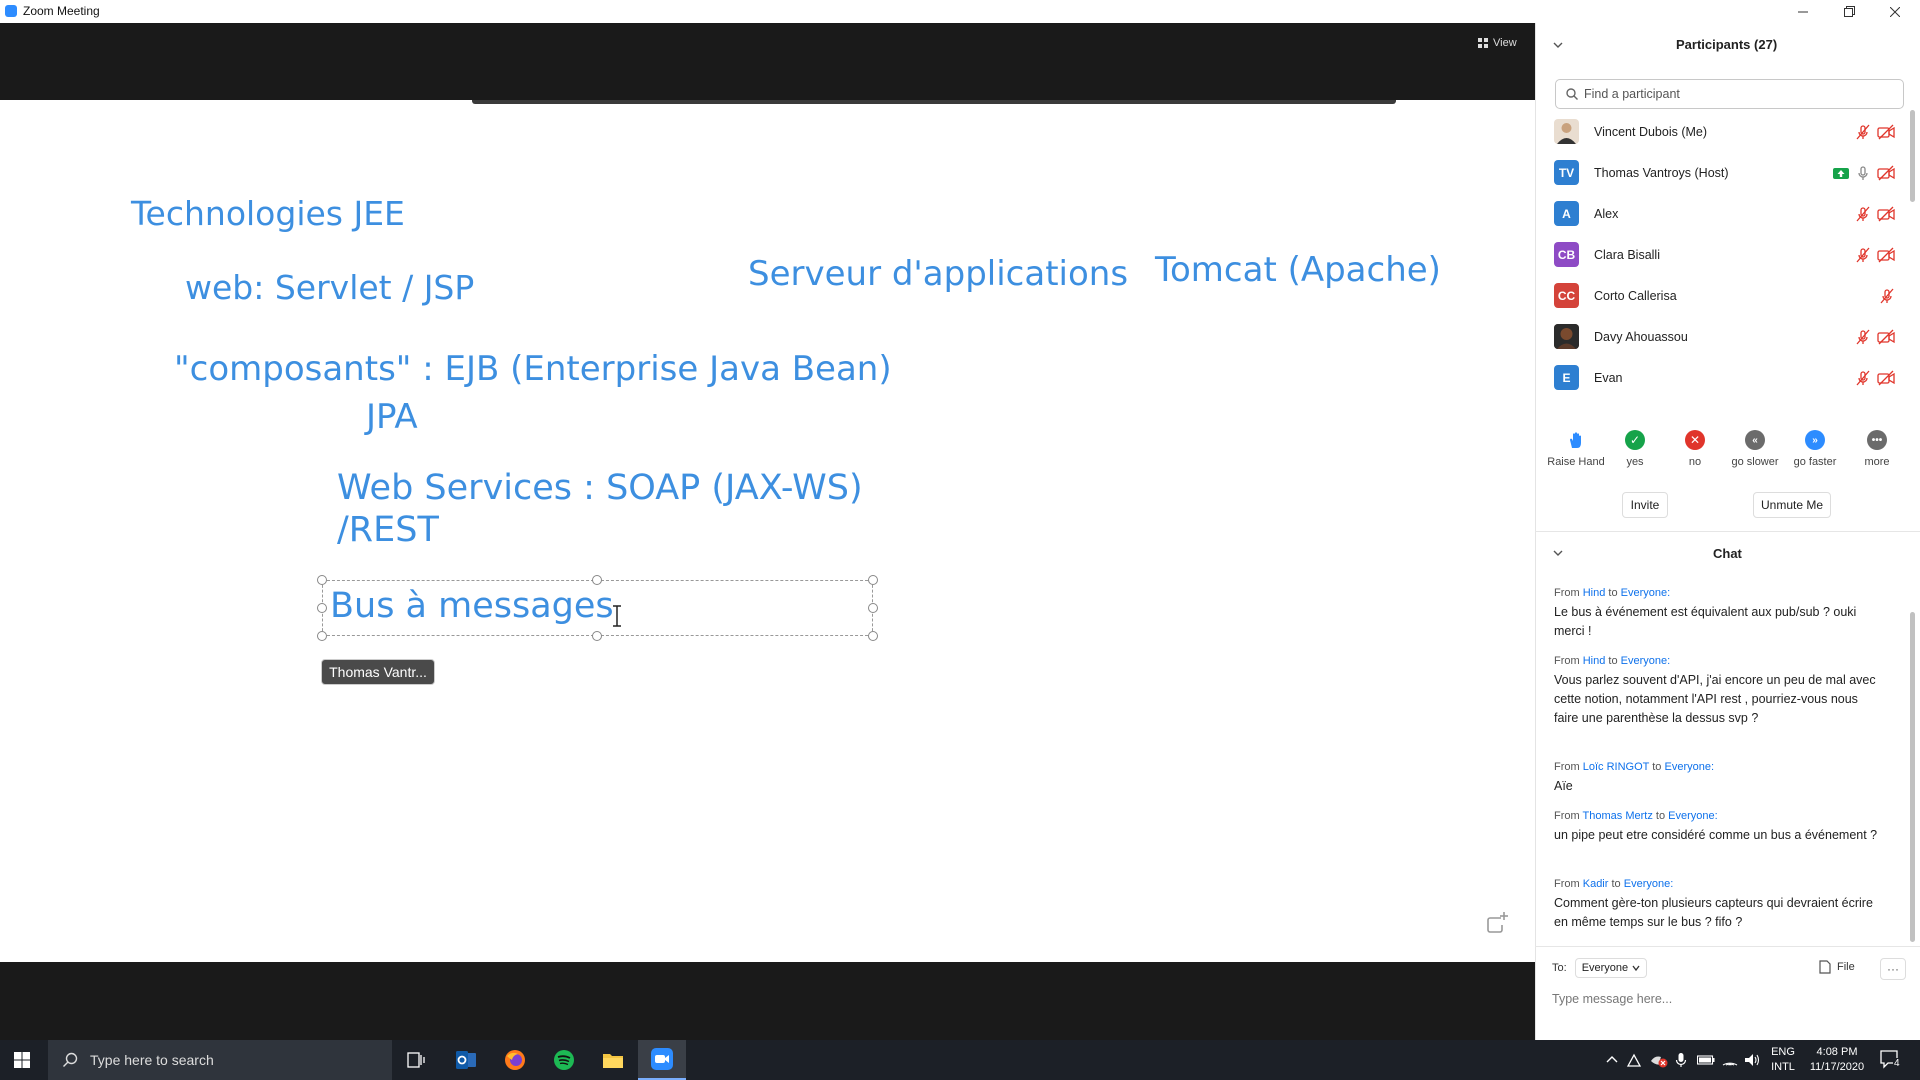 This screenshot has width=1920, height=1080. I want to click on windows-logo-icon, so click(22, 1060).